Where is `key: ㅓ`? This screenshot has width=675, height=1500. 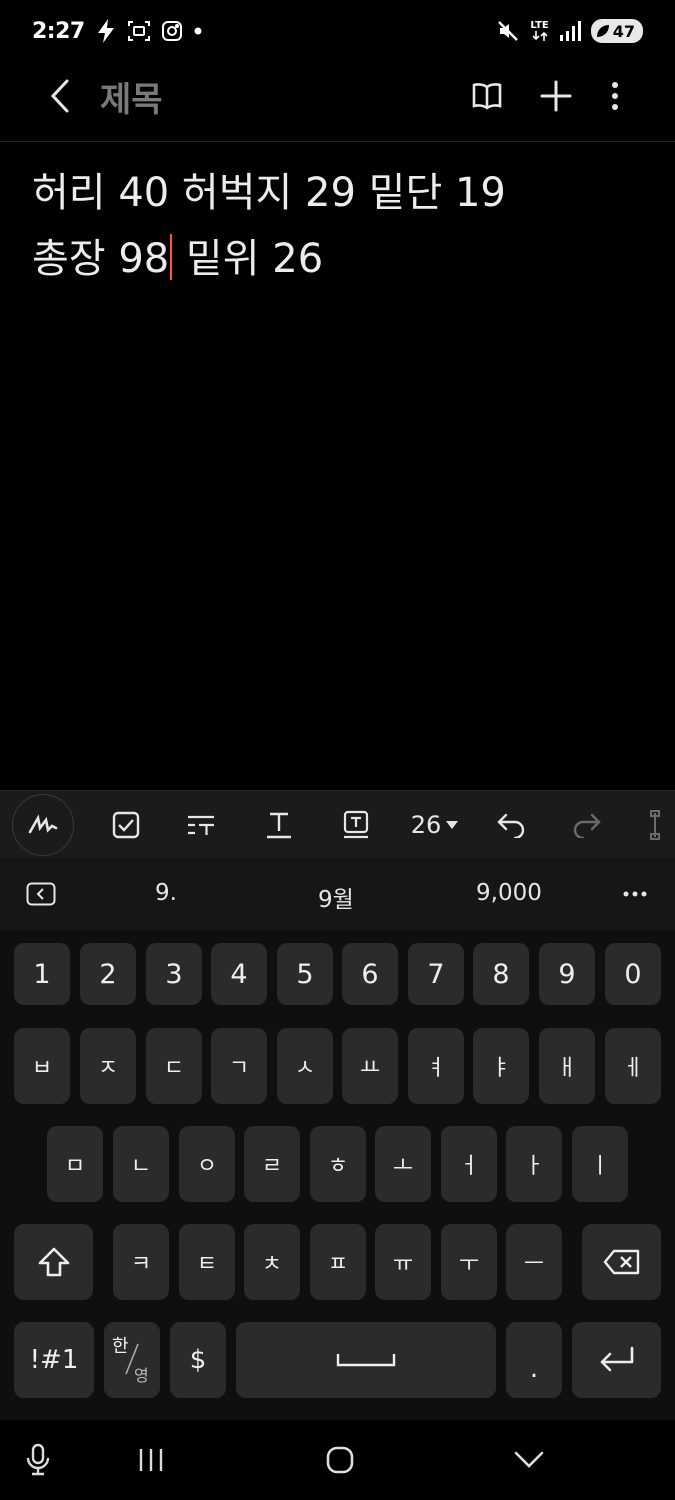 key: ㅓ is located at coordinates (469, 1164).